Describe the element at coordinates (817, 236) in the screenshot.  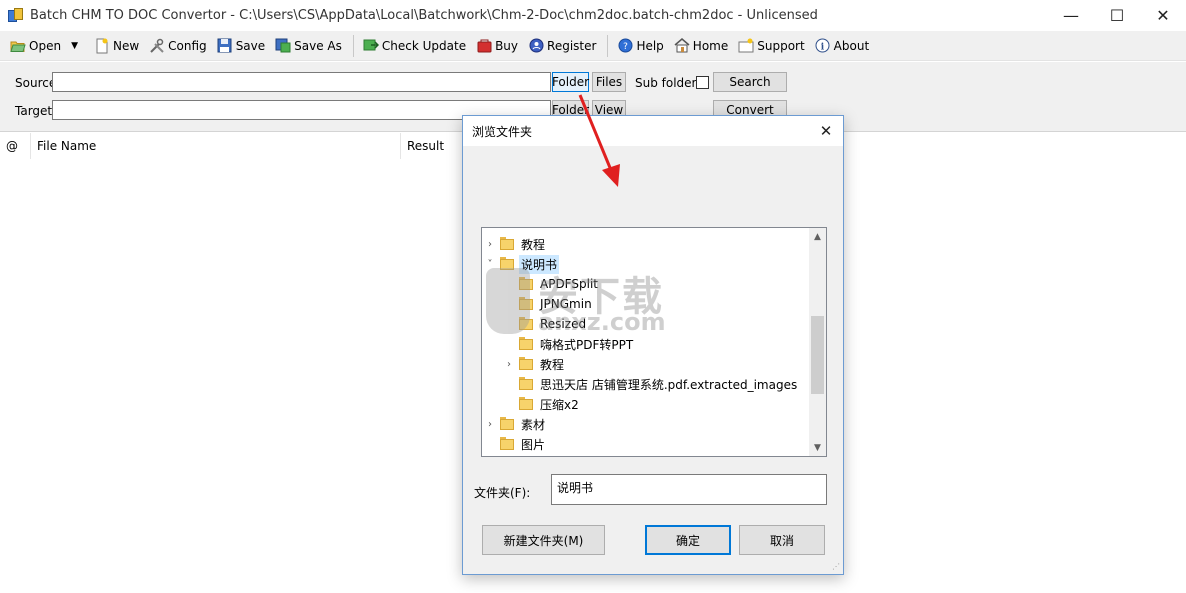
I see `scroll-up-icon: ▲` at that location.